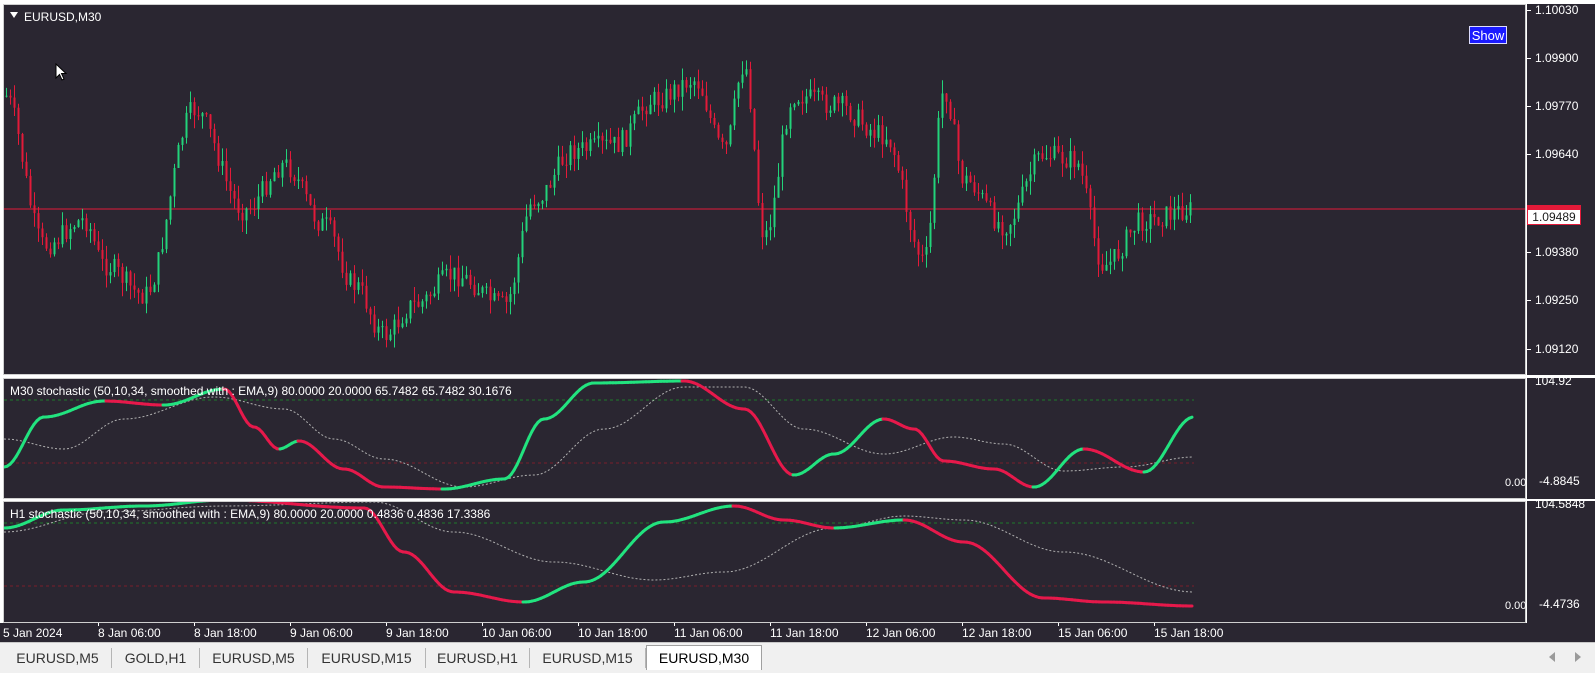 The image size is (1595, 673). What do you see at coordinates (704, 657) in the screenshot?
I see `tab-eurusd-m30: EURUSD,M30` at bounding box center [704, 657].